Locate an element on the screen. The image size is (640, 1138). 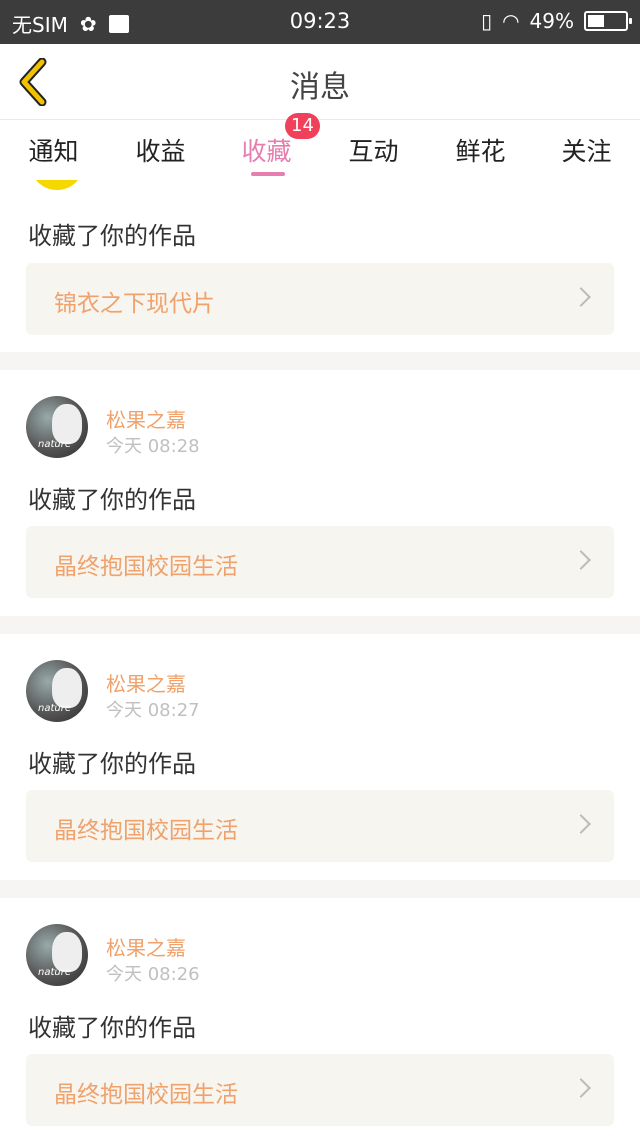
tab-following: 关注 is located at coordinates (586, 150).